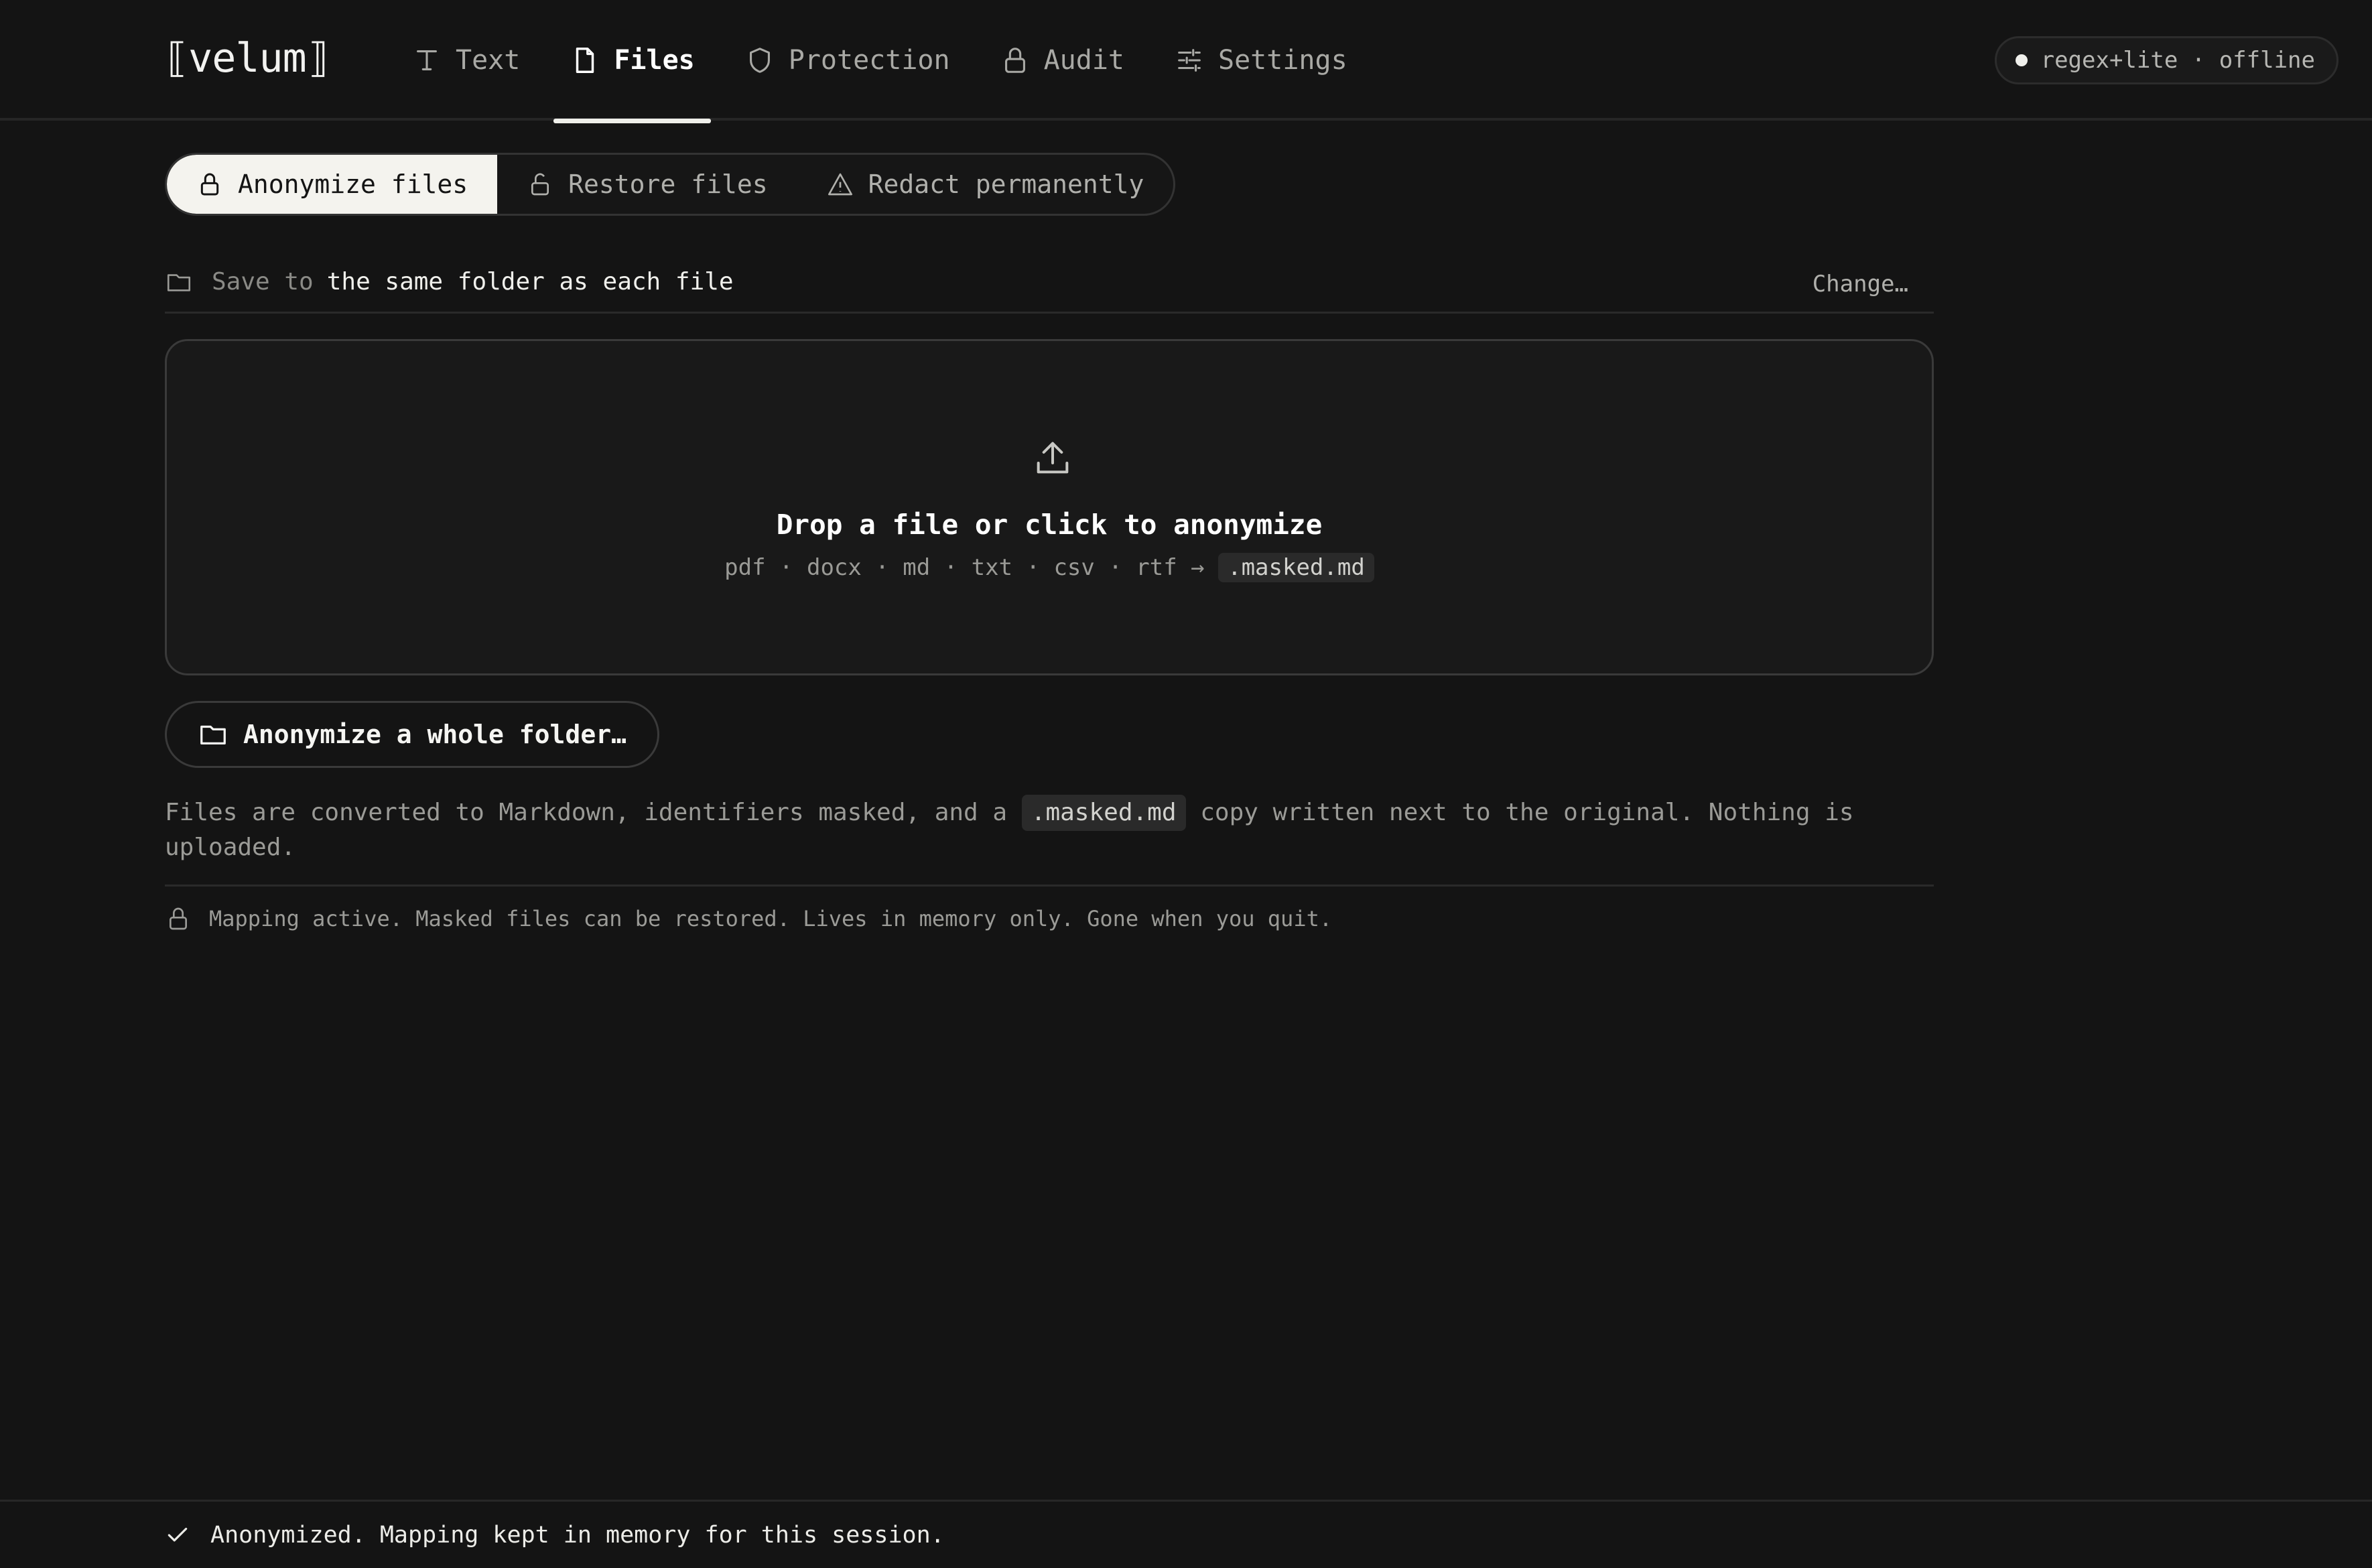 The height and width of the screenshot is (1568, 2372). Describe the element at coordinates (585, 60) in the screenshot. I see `file-icon` at that location.